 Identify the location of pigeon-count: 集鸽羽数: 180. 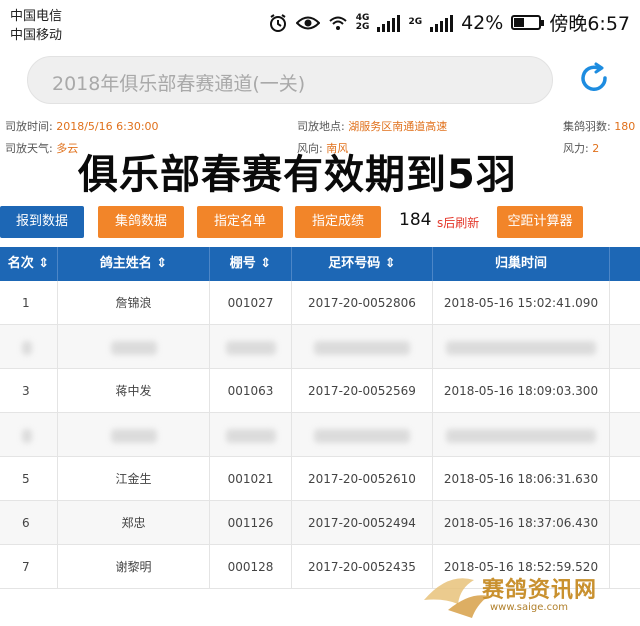
(599, 126).